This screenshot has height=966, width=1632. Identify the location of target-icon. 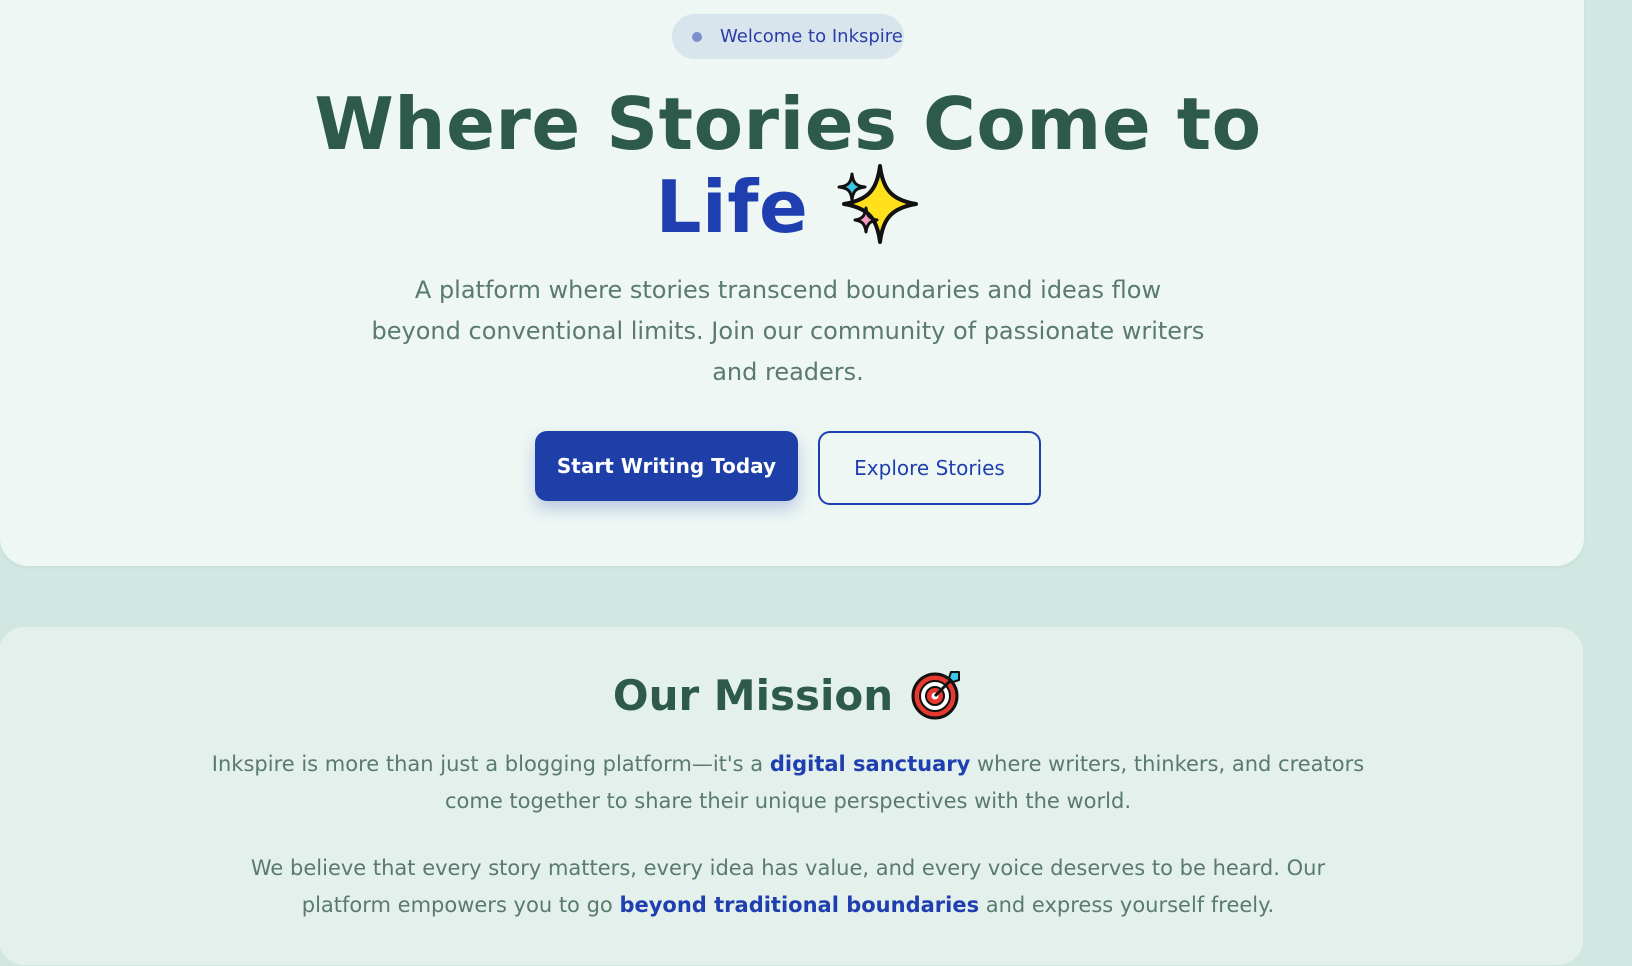
(937, 700).